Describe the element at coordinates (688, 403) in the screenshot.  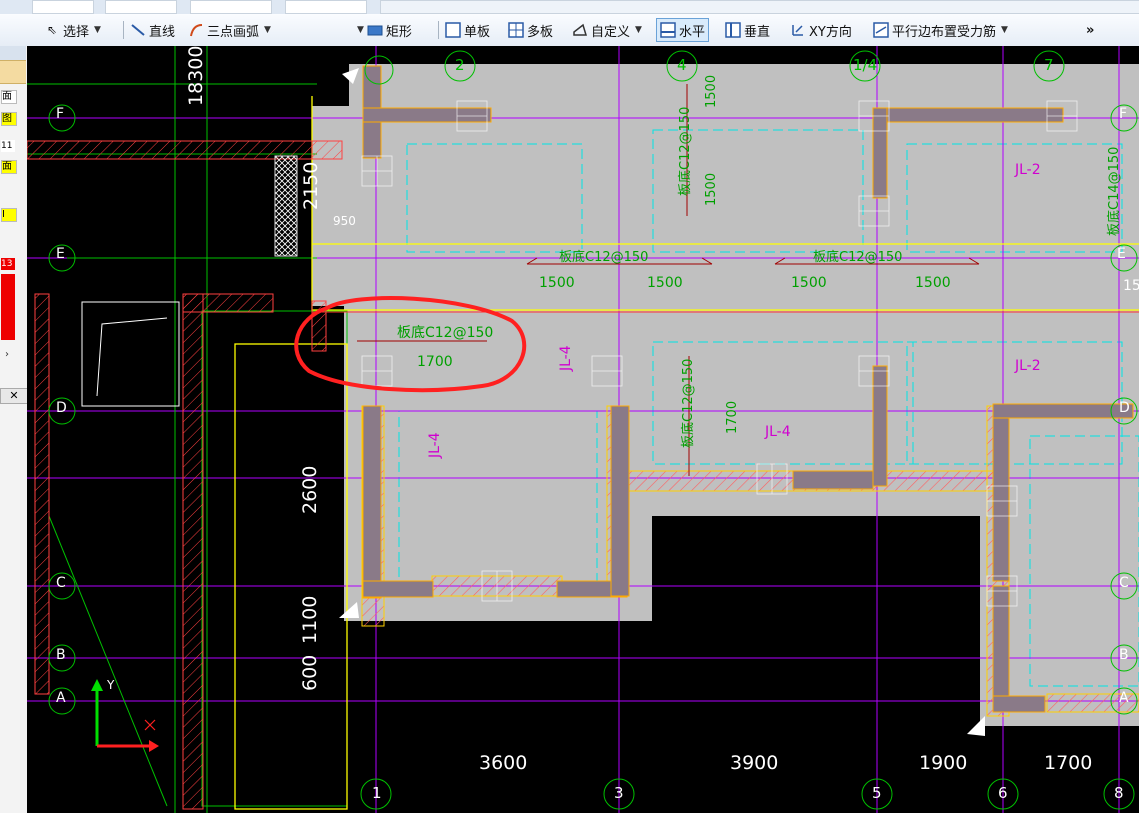
I see `rebar-label-c12-vert-b: 板底C12@150` at that location.